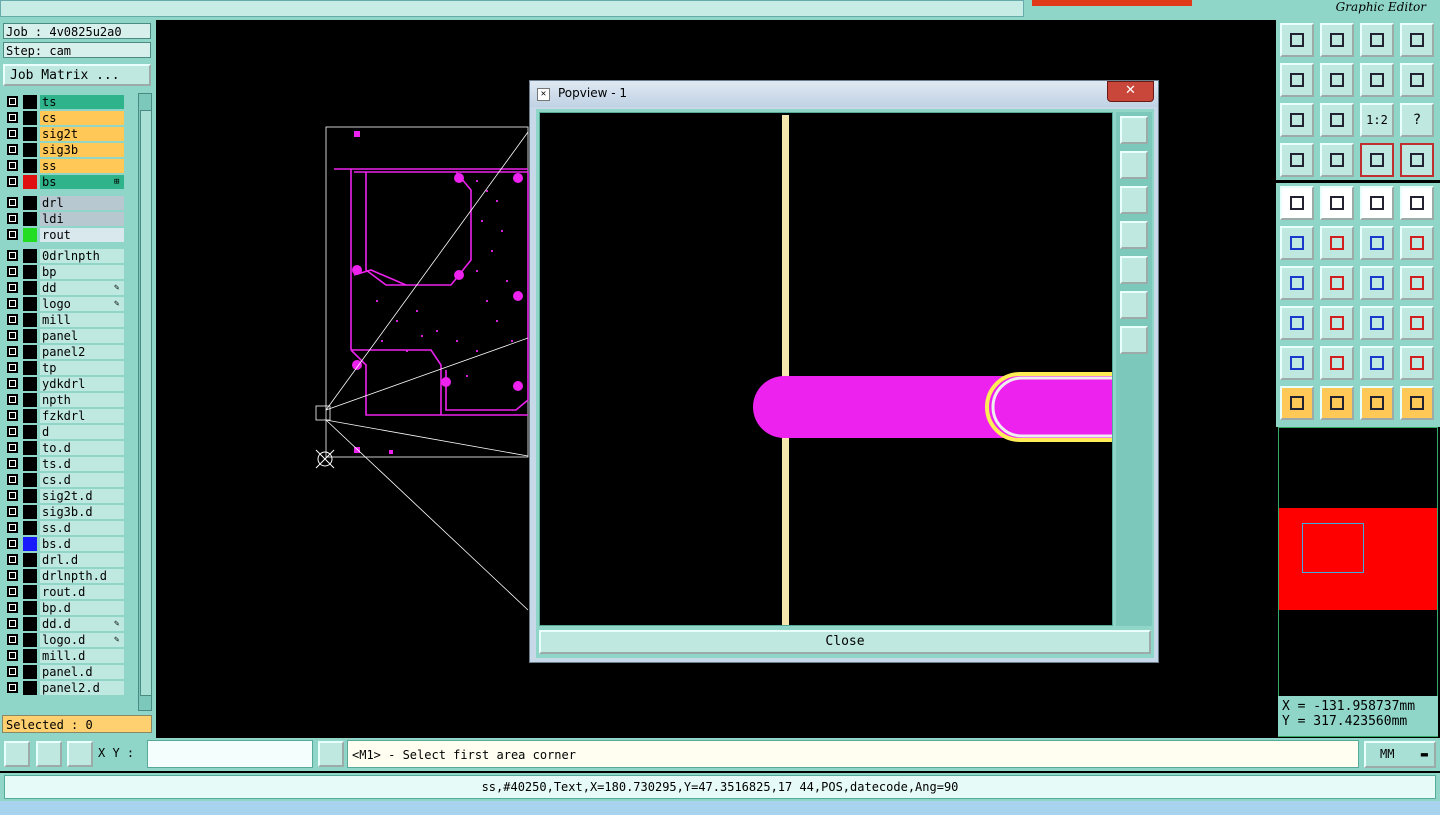 Image resolution: width=1440 pixels, height=815 pixels. Describe the element at coordinates (1377, 403) in the screenshot. I see `select-lasso-icon` at that location.